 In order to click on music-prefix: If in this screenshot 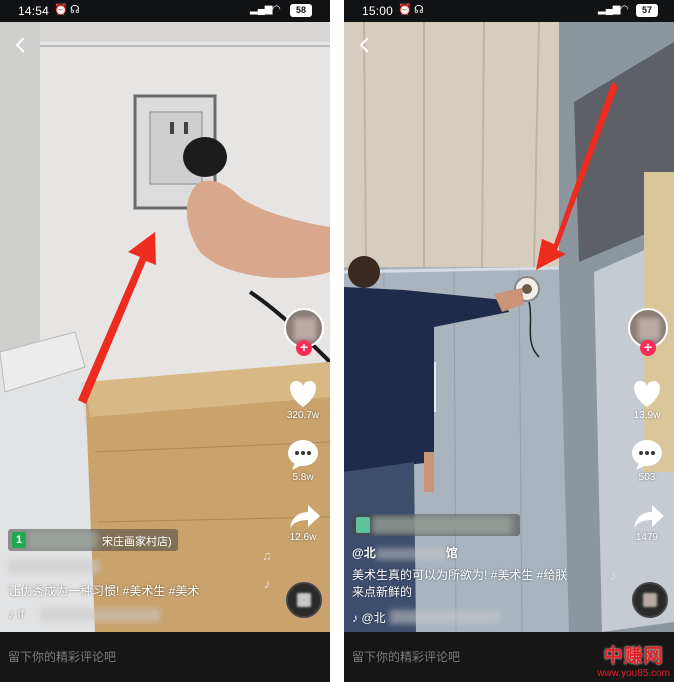, I will do `click(21, 614)`.